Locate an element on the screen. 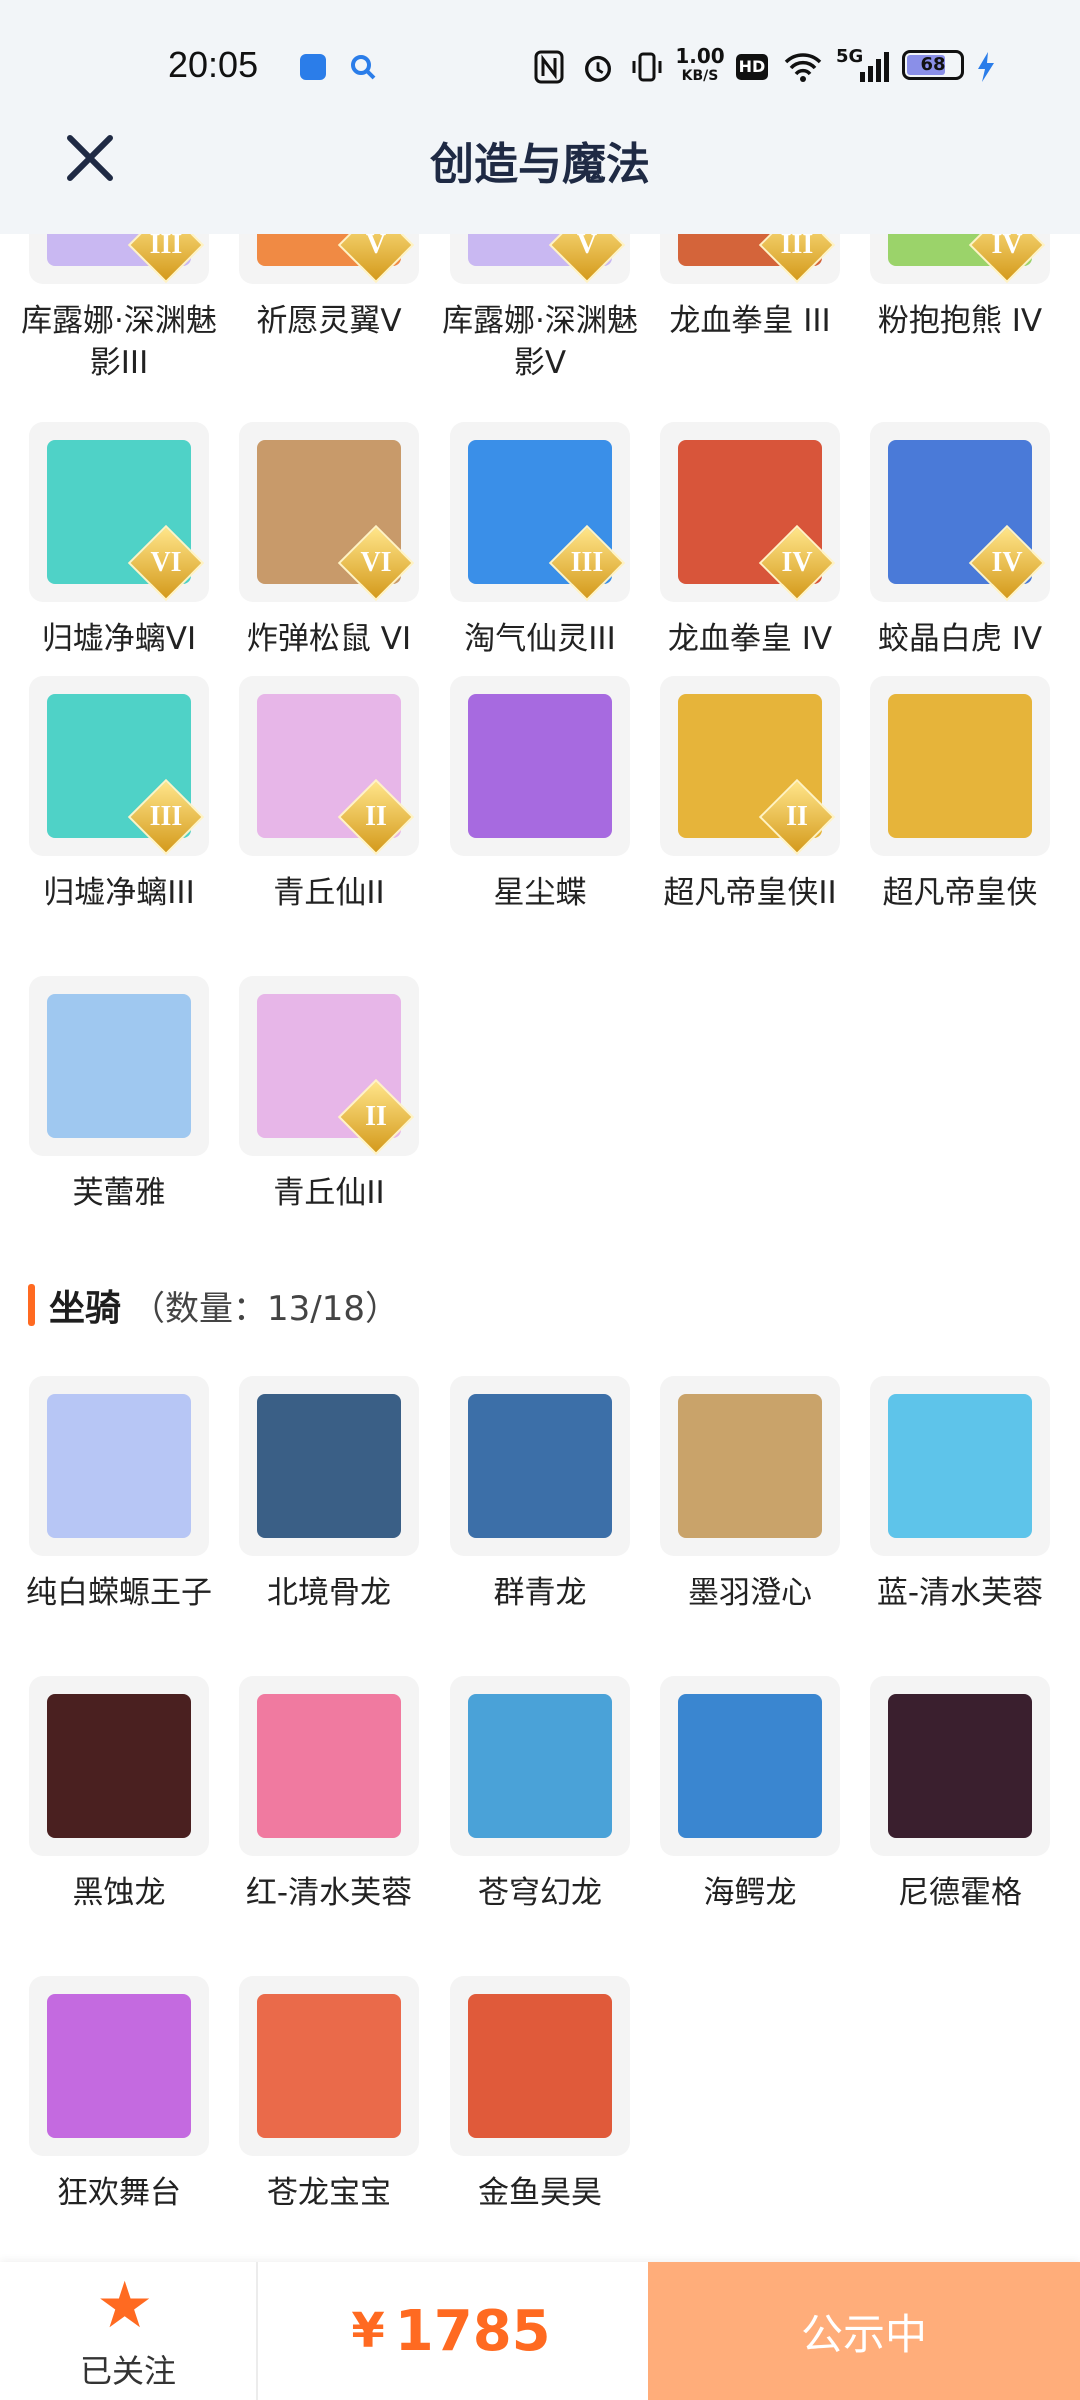 Image resolution: width=1080 pixels, height=2400 pixels. mount-name: 纯白蝾螈王子 is located at coordinates (119, 1593).